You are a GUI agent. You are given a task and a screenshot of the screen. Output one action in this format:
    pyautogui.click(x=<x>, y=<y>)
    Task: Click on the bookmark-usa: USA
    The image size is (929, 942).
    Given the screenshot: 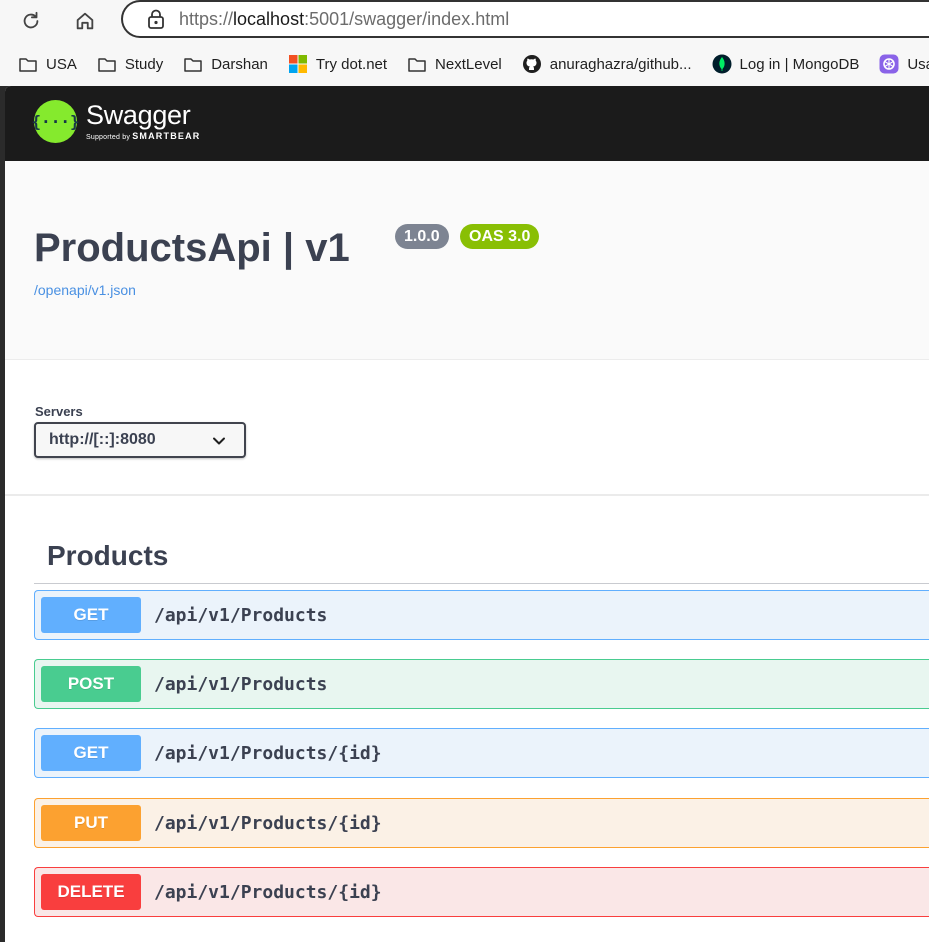 What is the action you would take?
    pyautogui.click(x=47, y=64)
    